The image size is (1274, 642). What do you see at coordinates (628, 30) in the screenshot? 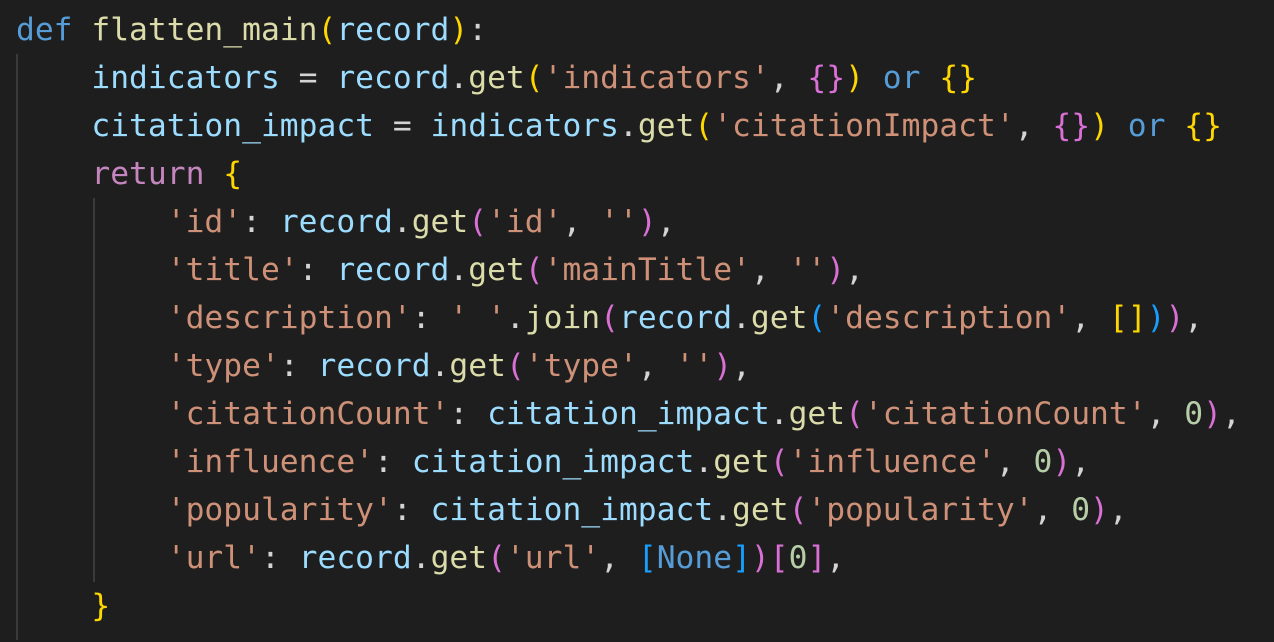
I see `code-line: def flatten_main(record):` at bounding box center [628, 30].